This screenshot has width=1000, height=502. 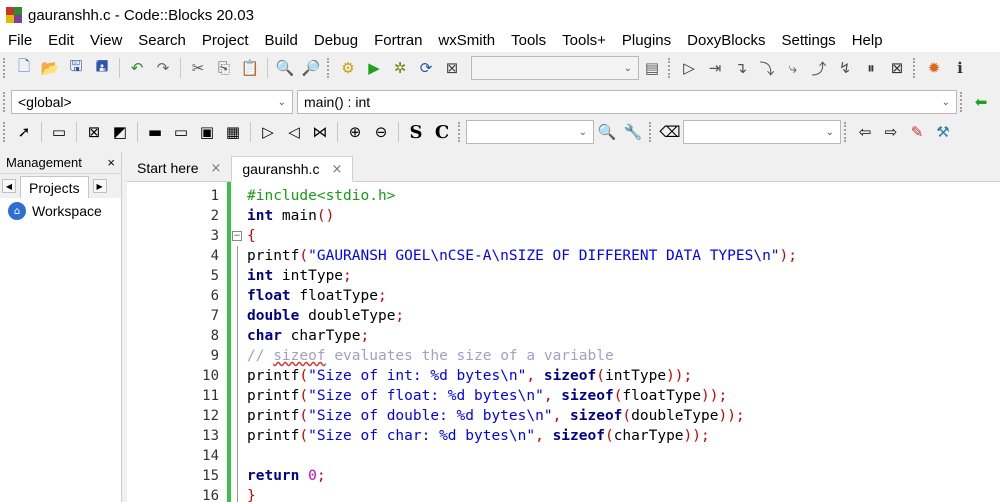 What do you see at coordinates (320, 132) in the screenshot?
I see `loop-shape-icon: ⋈` at bounding box center [320, 132].